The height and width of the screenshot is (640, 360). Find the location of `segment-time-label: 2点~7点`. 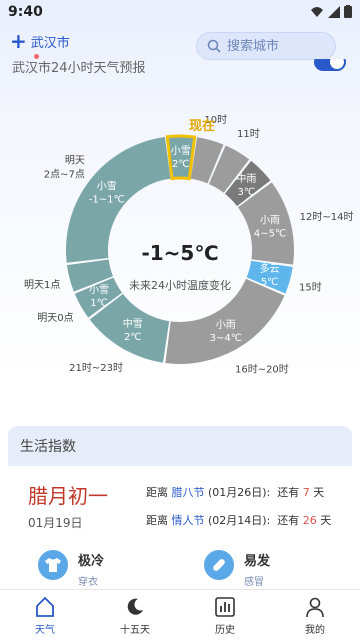

segment-time-label: 2点~7点 is located at coordinates (64, 174).